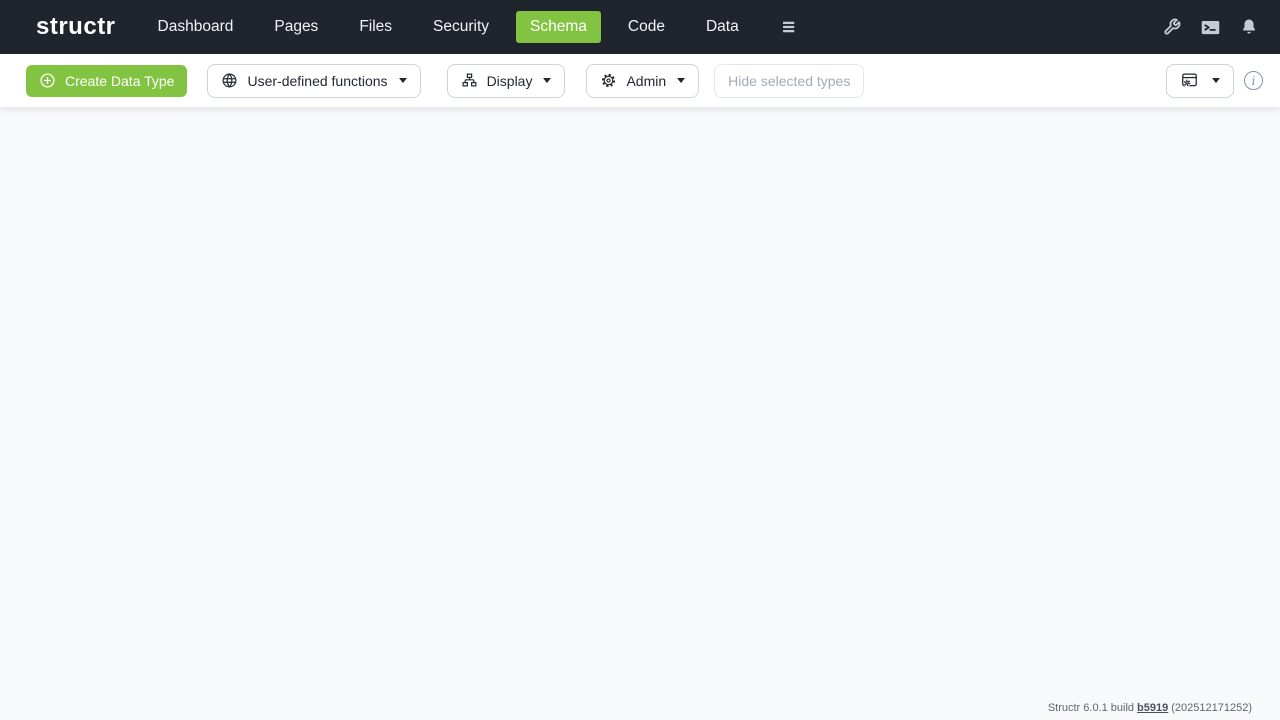 The width and height of the screenshot is (1280, 720). I want to click on display-label: Display, so click(509, 80).